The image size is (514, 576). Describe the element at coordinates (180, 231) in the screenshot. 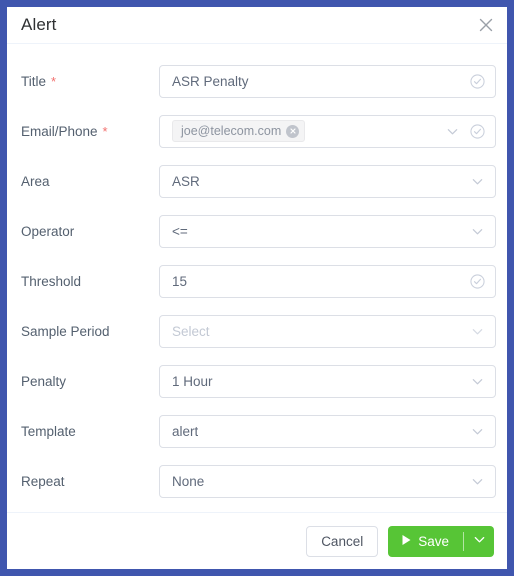

I see `operator-select-value: <=` at that location.